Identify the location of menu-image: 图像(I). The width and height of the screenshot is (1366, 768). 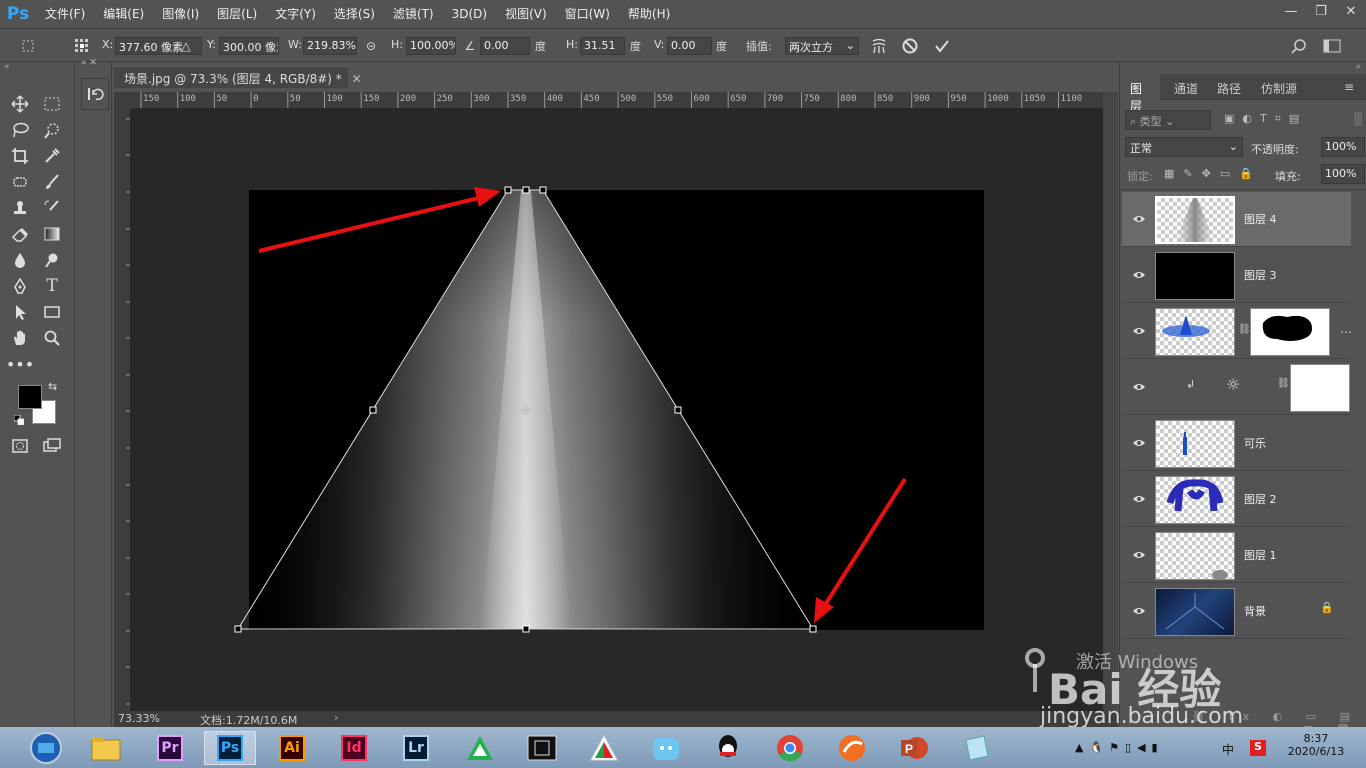
(180, 14).